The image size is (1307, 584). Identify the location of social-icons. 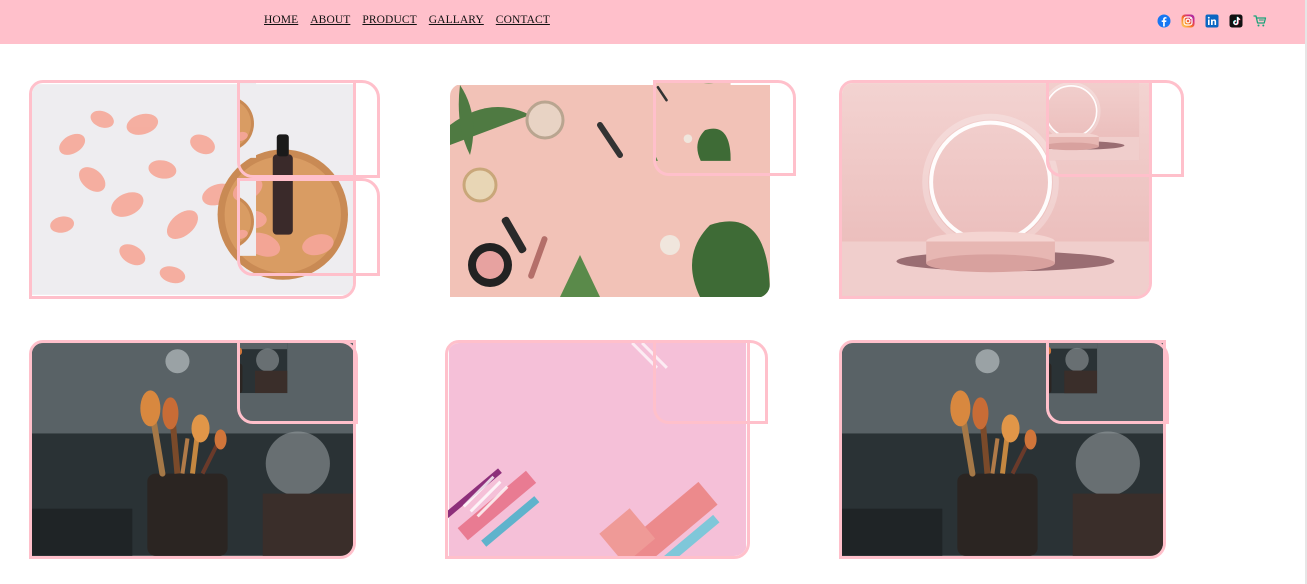
(1212, 21).